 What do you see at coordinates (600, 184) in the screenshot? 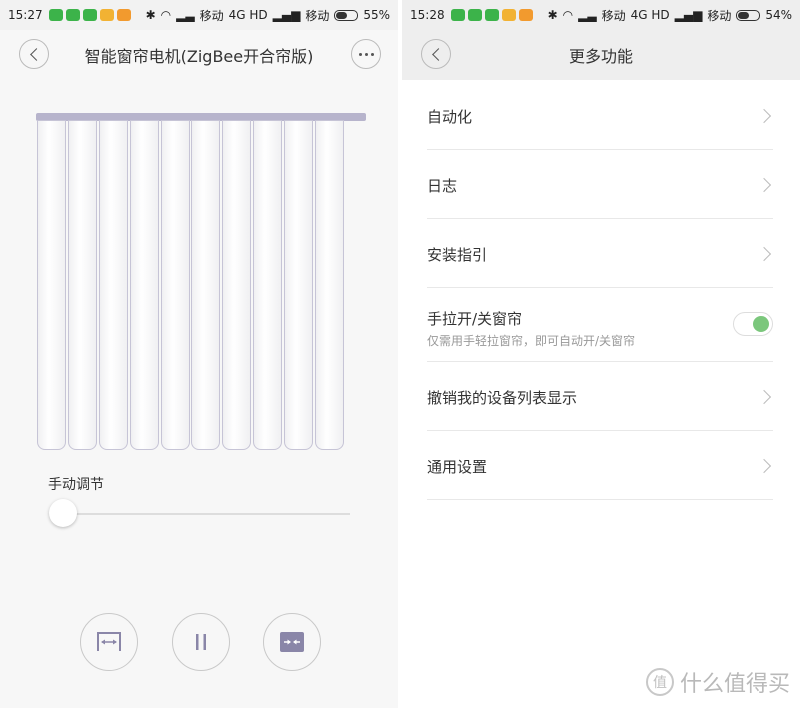
I see `menu-item-log: 日志` at bounding box center [600, 184].